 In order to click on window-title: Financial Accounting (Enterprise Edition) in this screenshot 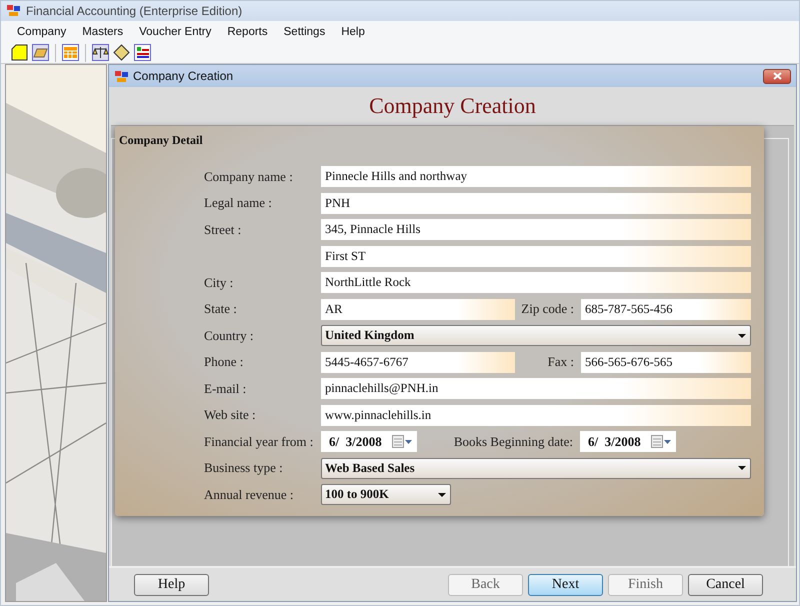, I will do `click(134, 11)`.